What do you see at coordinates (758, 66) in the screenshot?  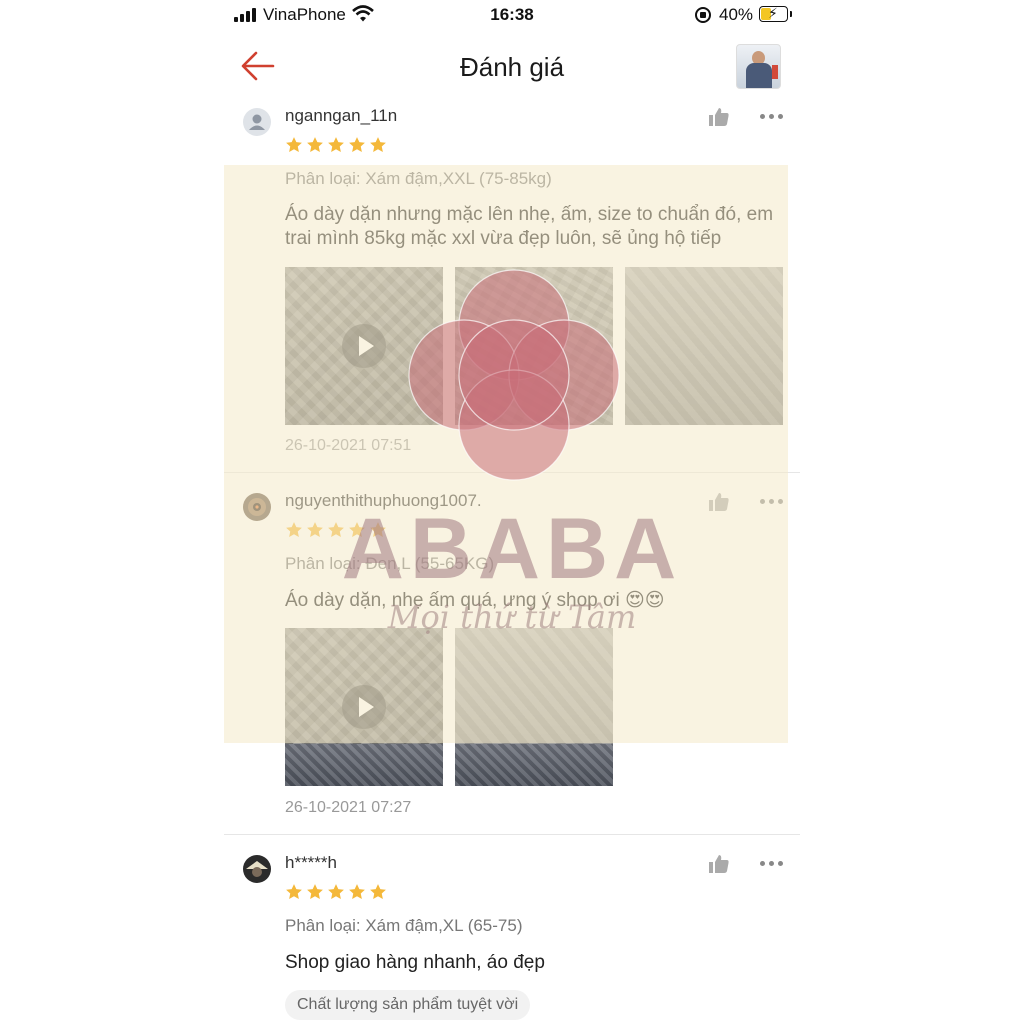 I see `product-thumbnail` at bounding box center [758, 66].